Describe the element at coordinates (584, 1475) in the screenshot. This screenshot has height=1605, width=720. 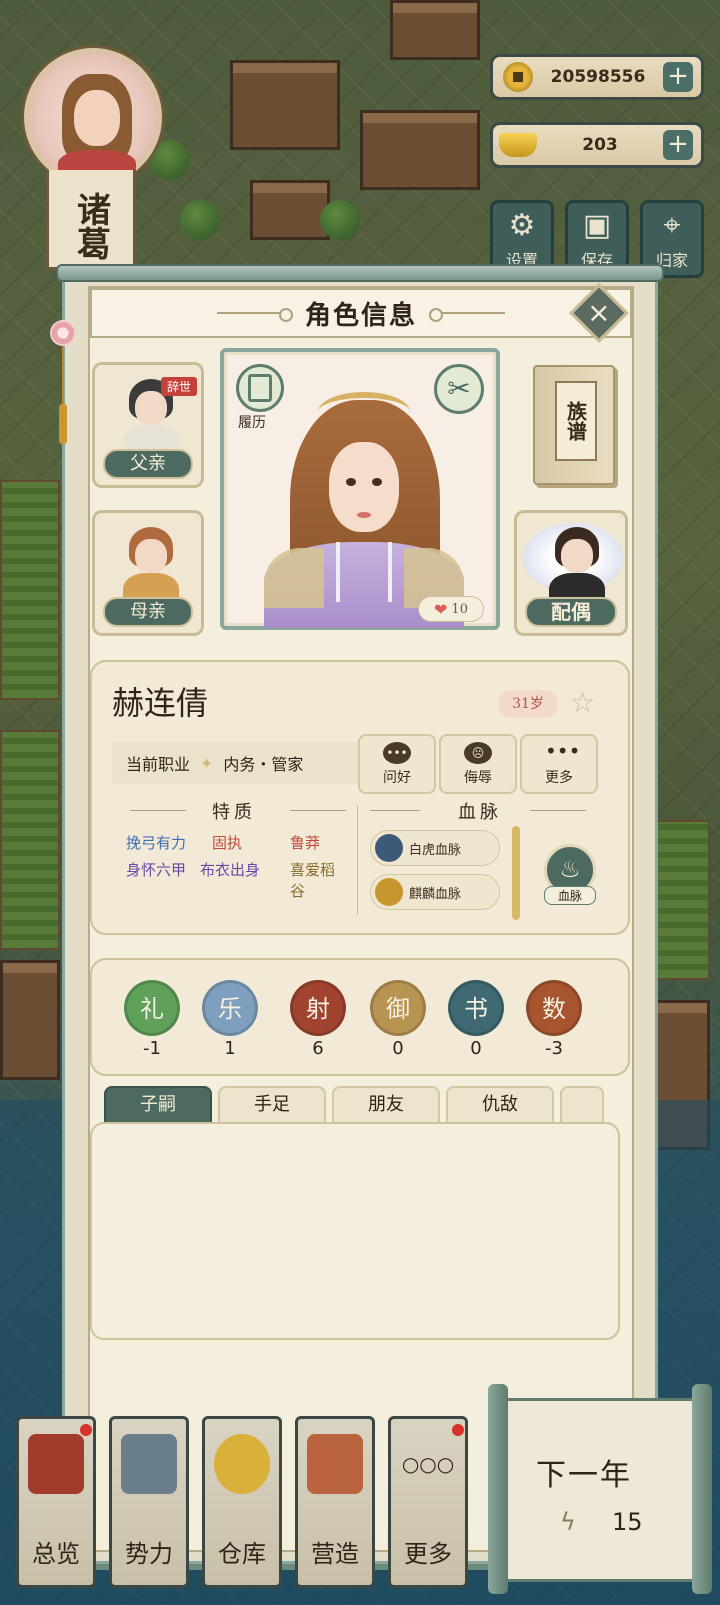
I see `next-year-label: 下一年` at that location.